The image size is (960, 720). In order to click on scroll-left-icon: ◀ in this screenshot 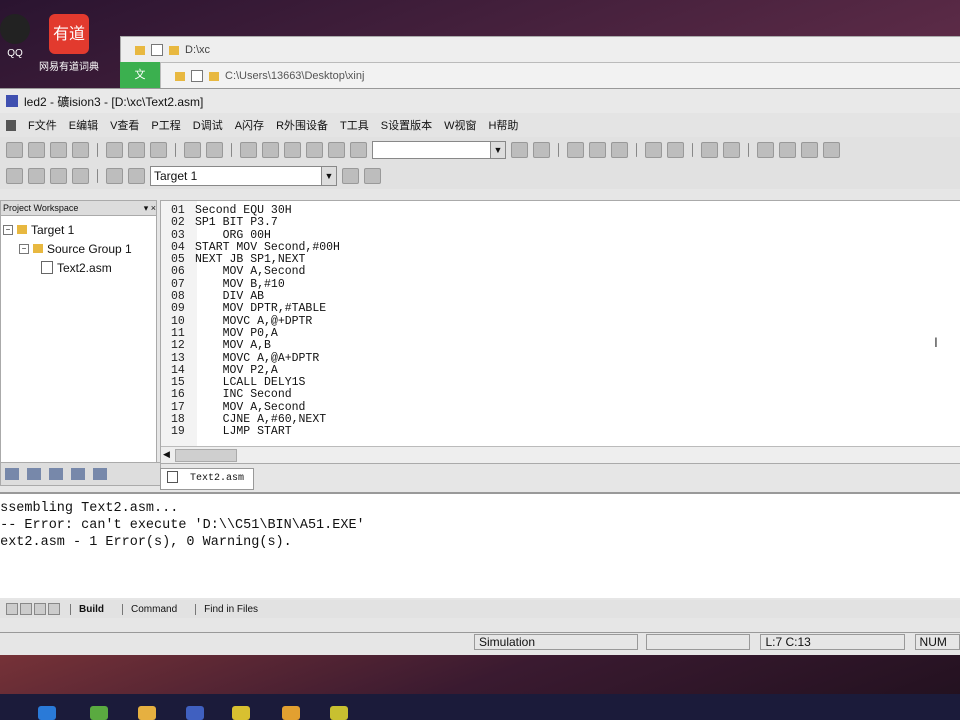, I will do `click(166, 454)`.